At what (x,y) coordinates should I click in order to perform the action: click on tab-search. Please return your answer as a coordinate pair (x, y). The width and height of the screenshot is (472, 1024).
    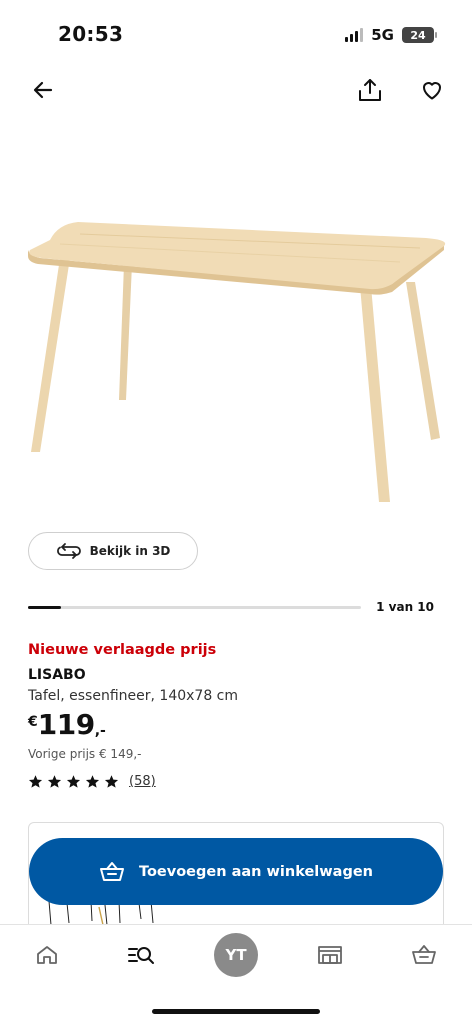
    Looking at the image, I should click on (141, 955).